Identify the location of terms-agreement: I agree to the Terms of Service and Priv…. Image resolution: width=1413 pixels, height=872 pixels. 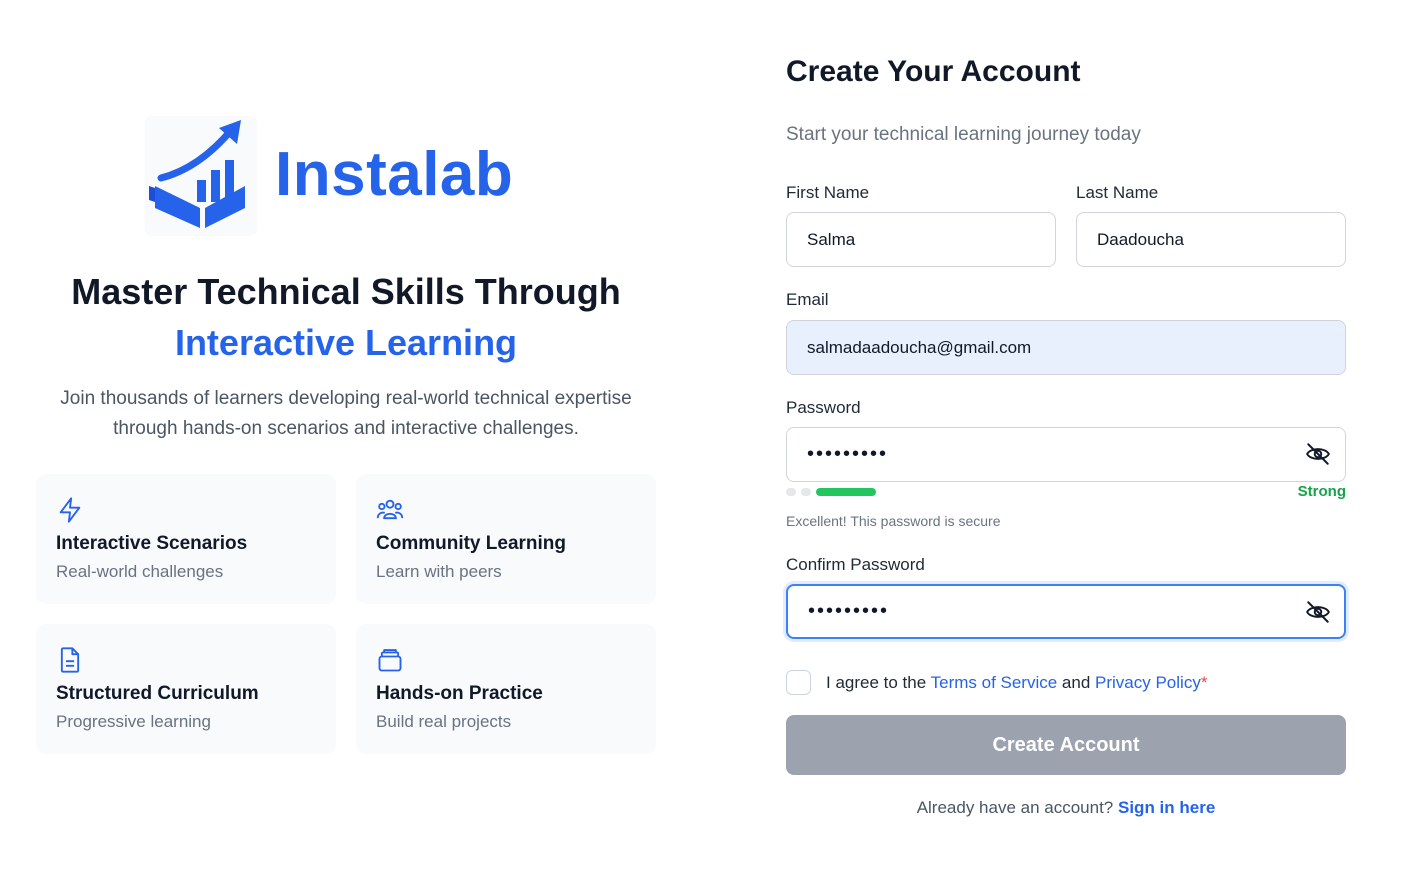
(996, 682).